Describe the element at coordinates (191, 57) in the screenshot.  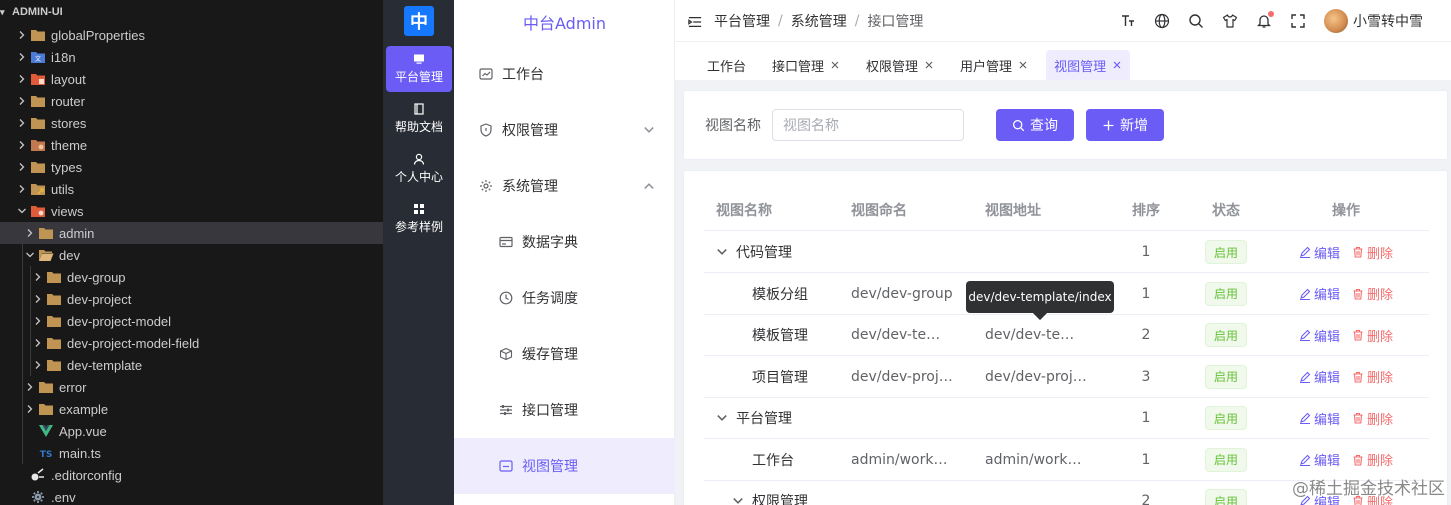
I see `folder-item: 文 i18n` at that location.